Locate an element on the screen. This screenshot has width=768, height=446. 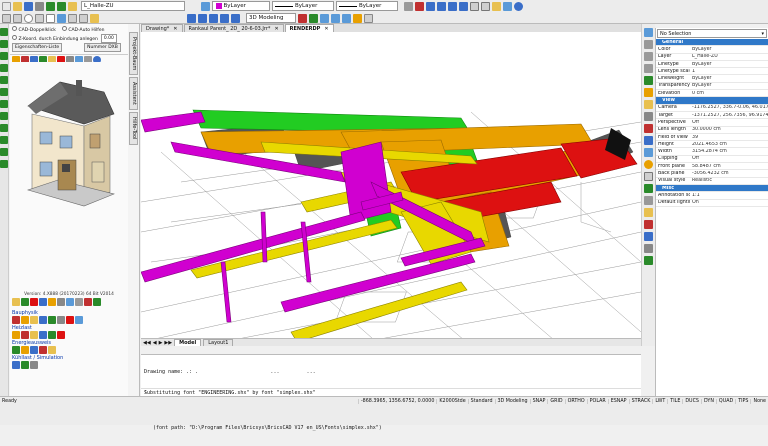
open-file-icon is located at coordinates (17, 6).